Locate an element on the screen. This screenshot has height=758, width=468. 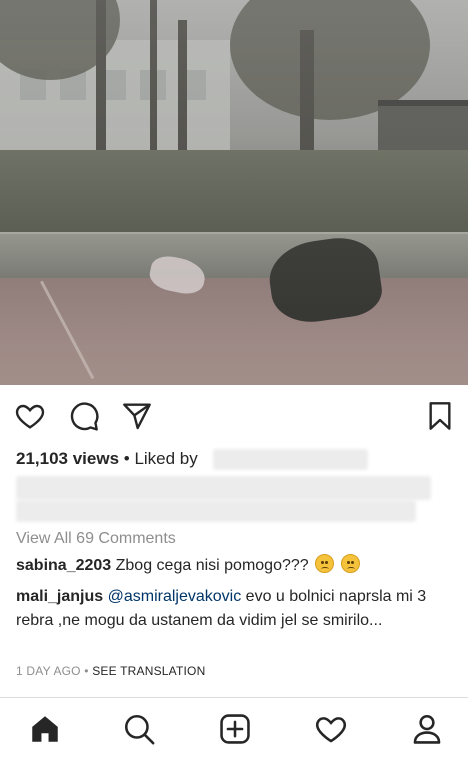
comment-mention: @asmiraljevakovic is located at coordinates (175, 596).